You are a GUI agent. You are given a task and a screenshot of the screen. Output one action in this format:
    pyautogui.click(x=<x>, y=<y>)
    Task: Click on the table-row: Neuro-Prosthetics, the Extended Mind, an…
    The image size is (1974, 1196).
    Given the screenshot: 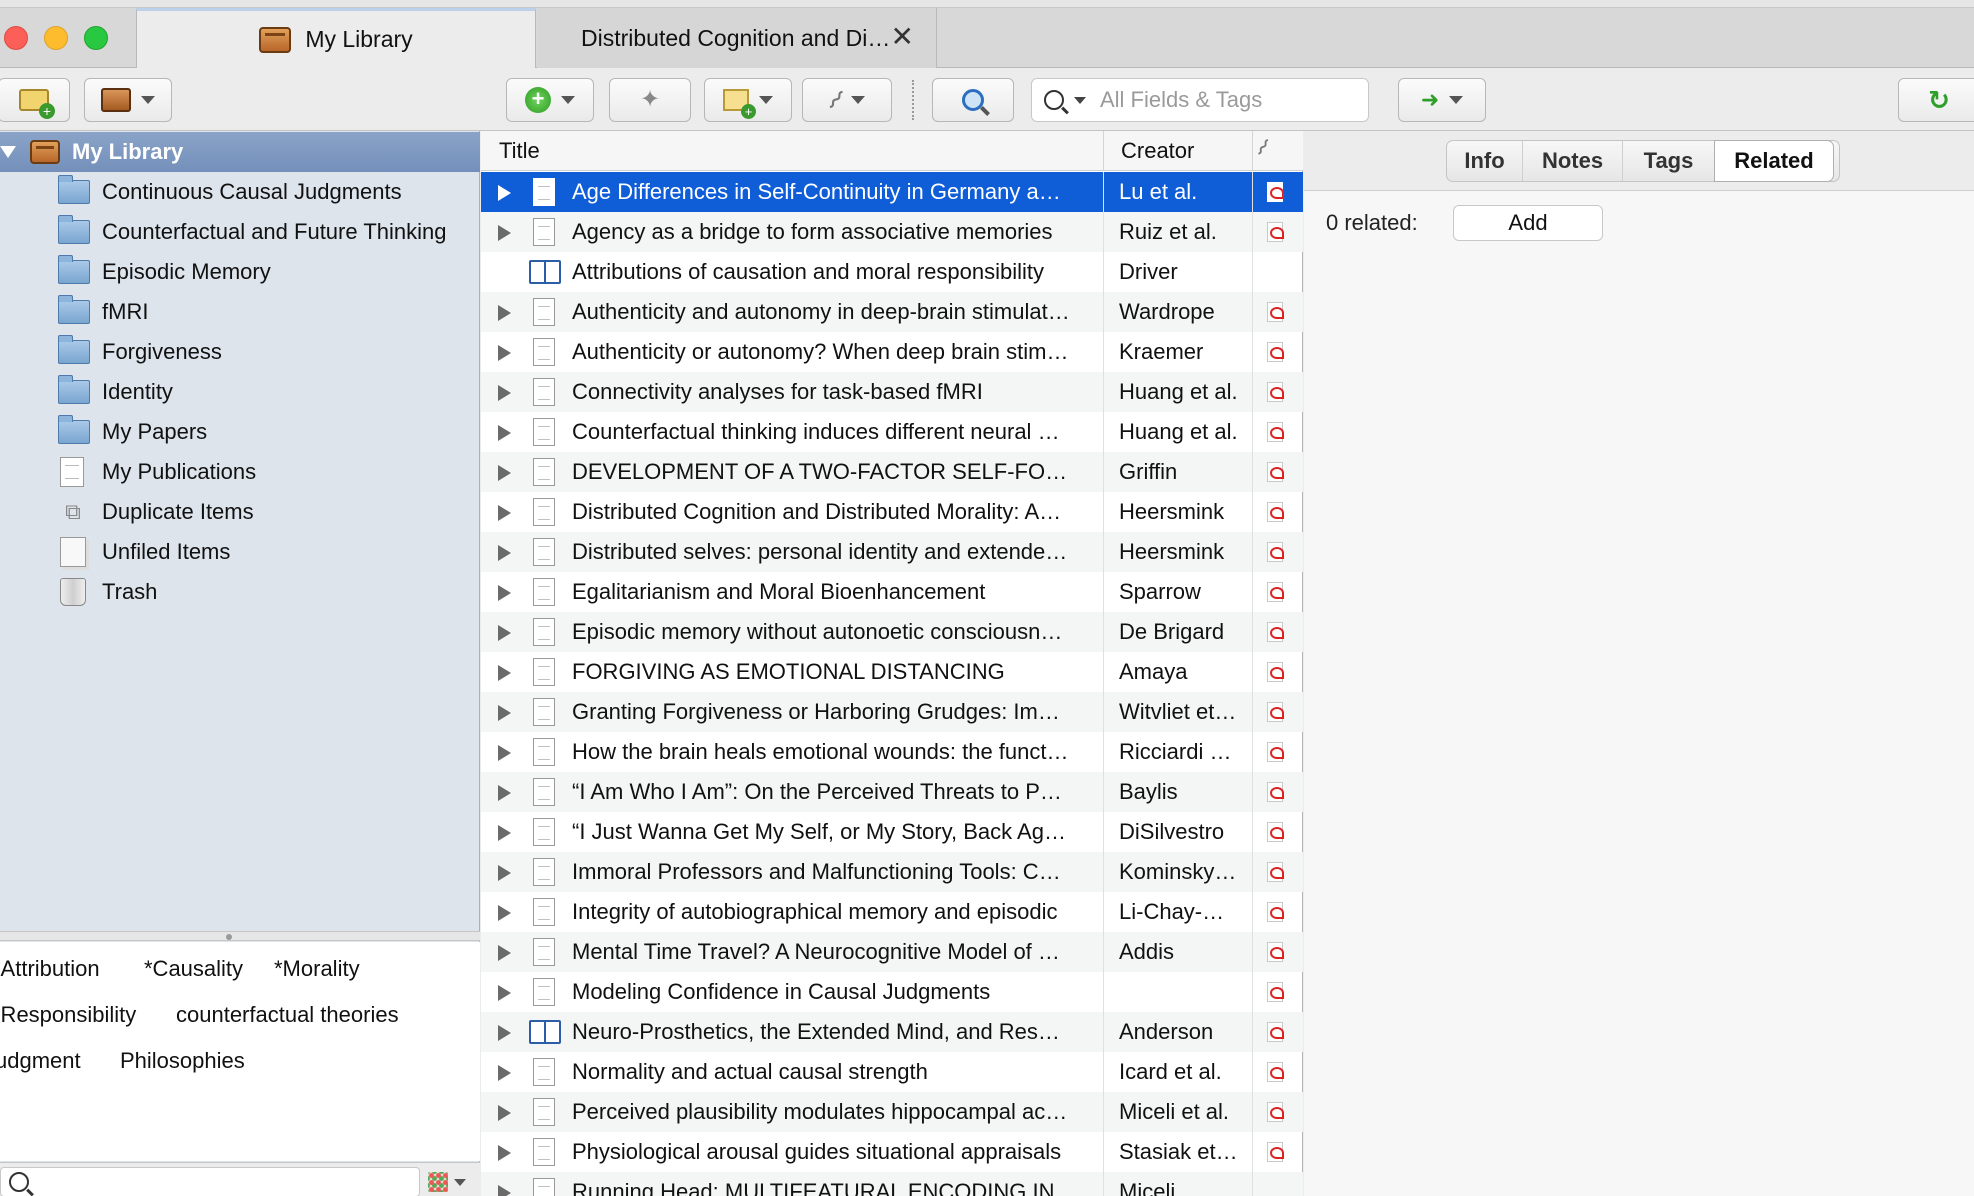 What is the action you would take?
    pyautogui.click(x=892, y=1032)
    